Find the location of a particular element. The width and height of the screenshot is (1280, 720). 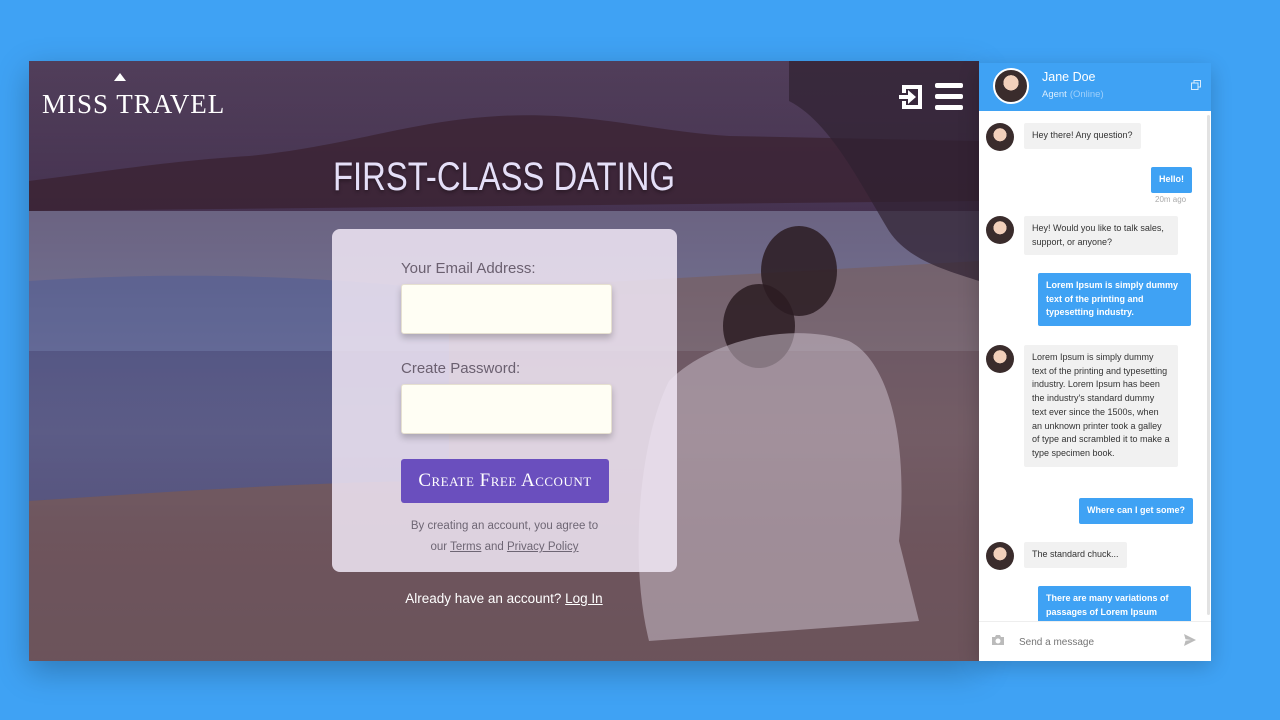

login-prompt: Already have an account? Log In is located at coordinates (504, 598).